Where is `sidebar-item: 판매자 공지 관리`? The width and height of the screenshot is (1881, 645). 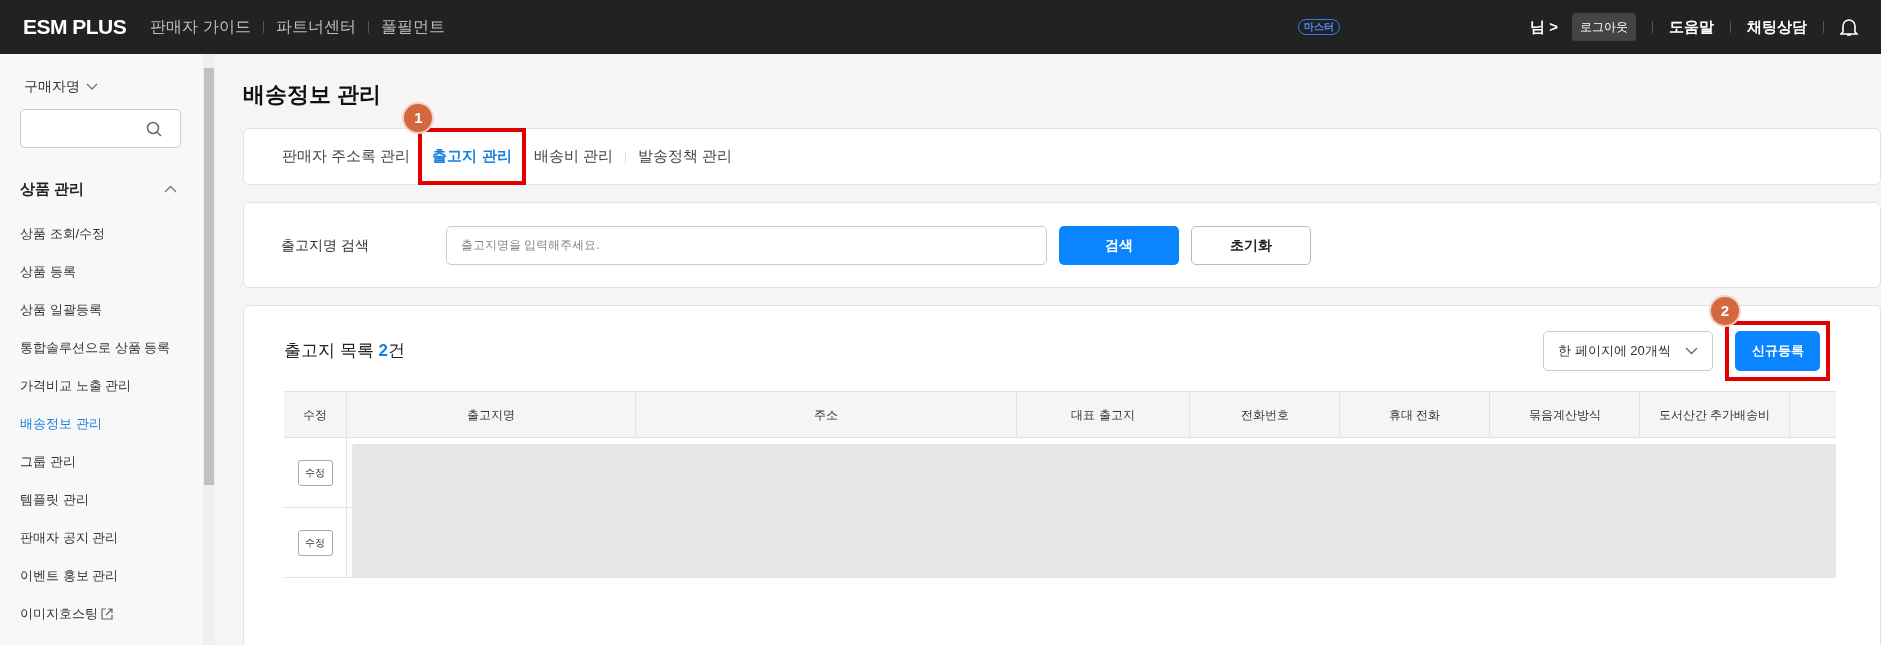
sidebar-item: 판매자 공지 관리 is located at coordinates (101, 537).